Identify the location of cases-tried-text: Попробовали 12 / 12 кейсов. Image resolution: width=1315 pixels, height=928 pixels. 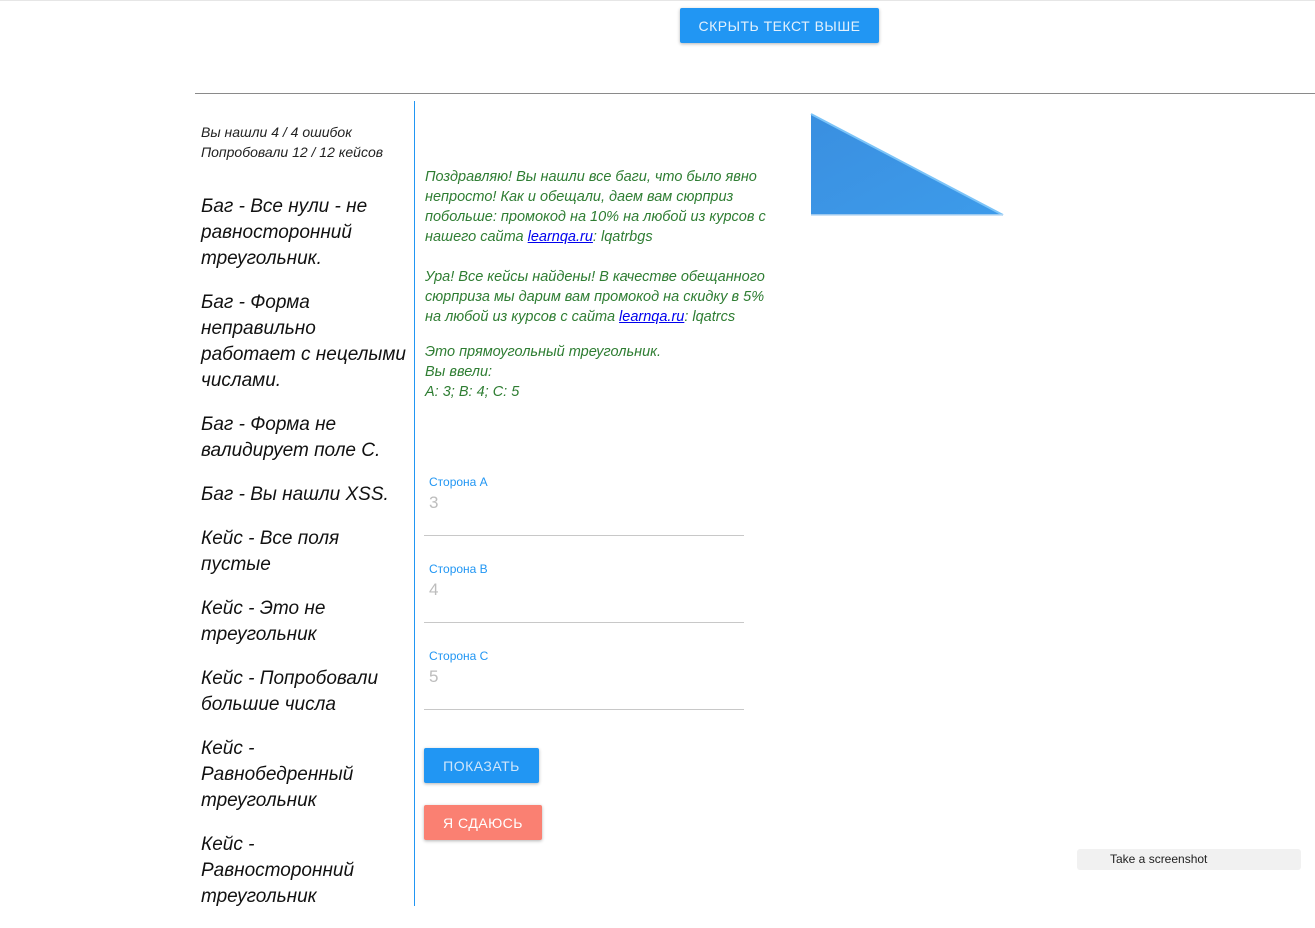
(292, 152).